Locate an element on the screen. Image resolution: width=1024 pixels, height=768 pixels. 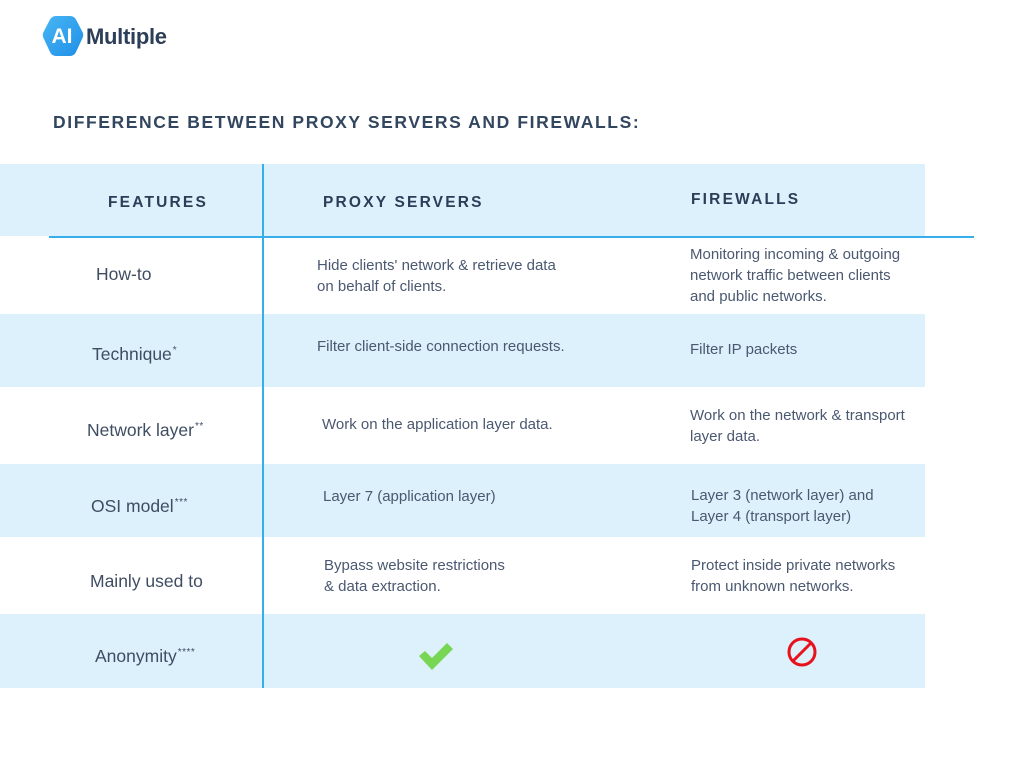
firewall-line: and public networks. is located at coordinates (758, 296).